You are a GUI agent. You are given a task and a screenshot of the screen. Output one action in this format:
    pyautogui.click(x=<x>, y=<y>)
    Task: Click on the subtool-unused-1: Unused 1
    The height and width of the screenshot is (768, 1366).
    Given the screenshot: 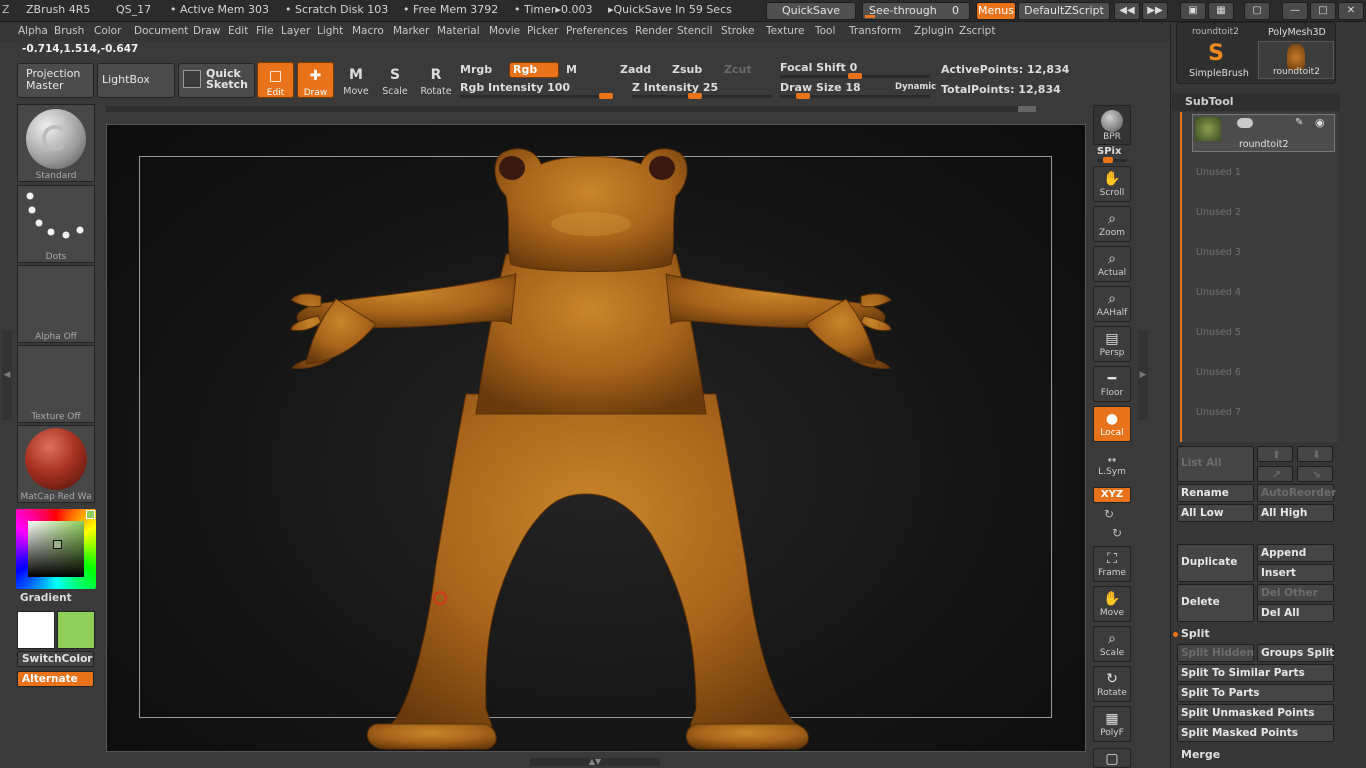 What is the action you would take?
    pyautogui.click(x=1218, y=172)
    